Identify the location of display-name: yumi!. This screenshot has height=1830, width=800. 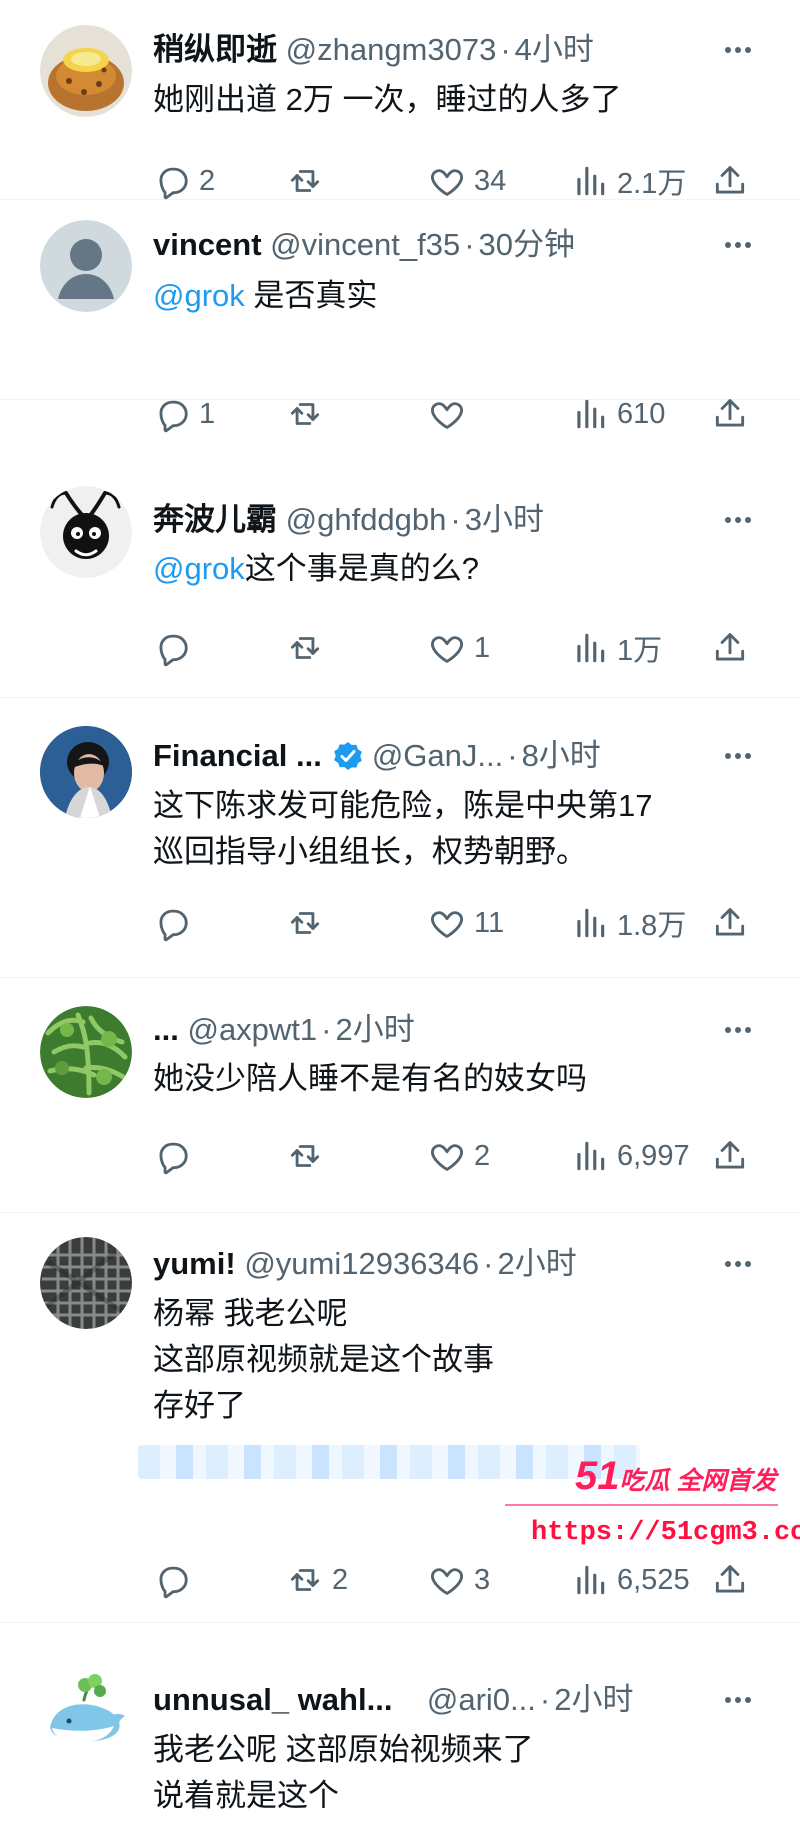
(194, 1264).